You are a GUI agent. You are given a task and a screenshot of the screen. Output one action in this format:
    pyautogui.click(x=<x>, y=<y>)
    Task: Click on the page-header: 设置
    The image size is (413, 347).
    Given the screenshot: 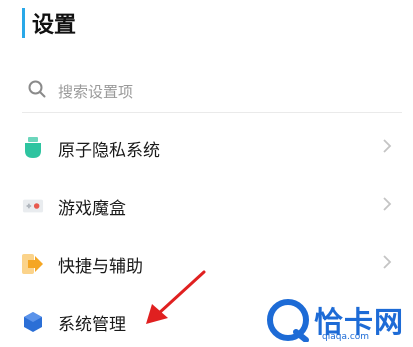 What is the action you would take?
    pyautogui.click(x=49, y=23)
    